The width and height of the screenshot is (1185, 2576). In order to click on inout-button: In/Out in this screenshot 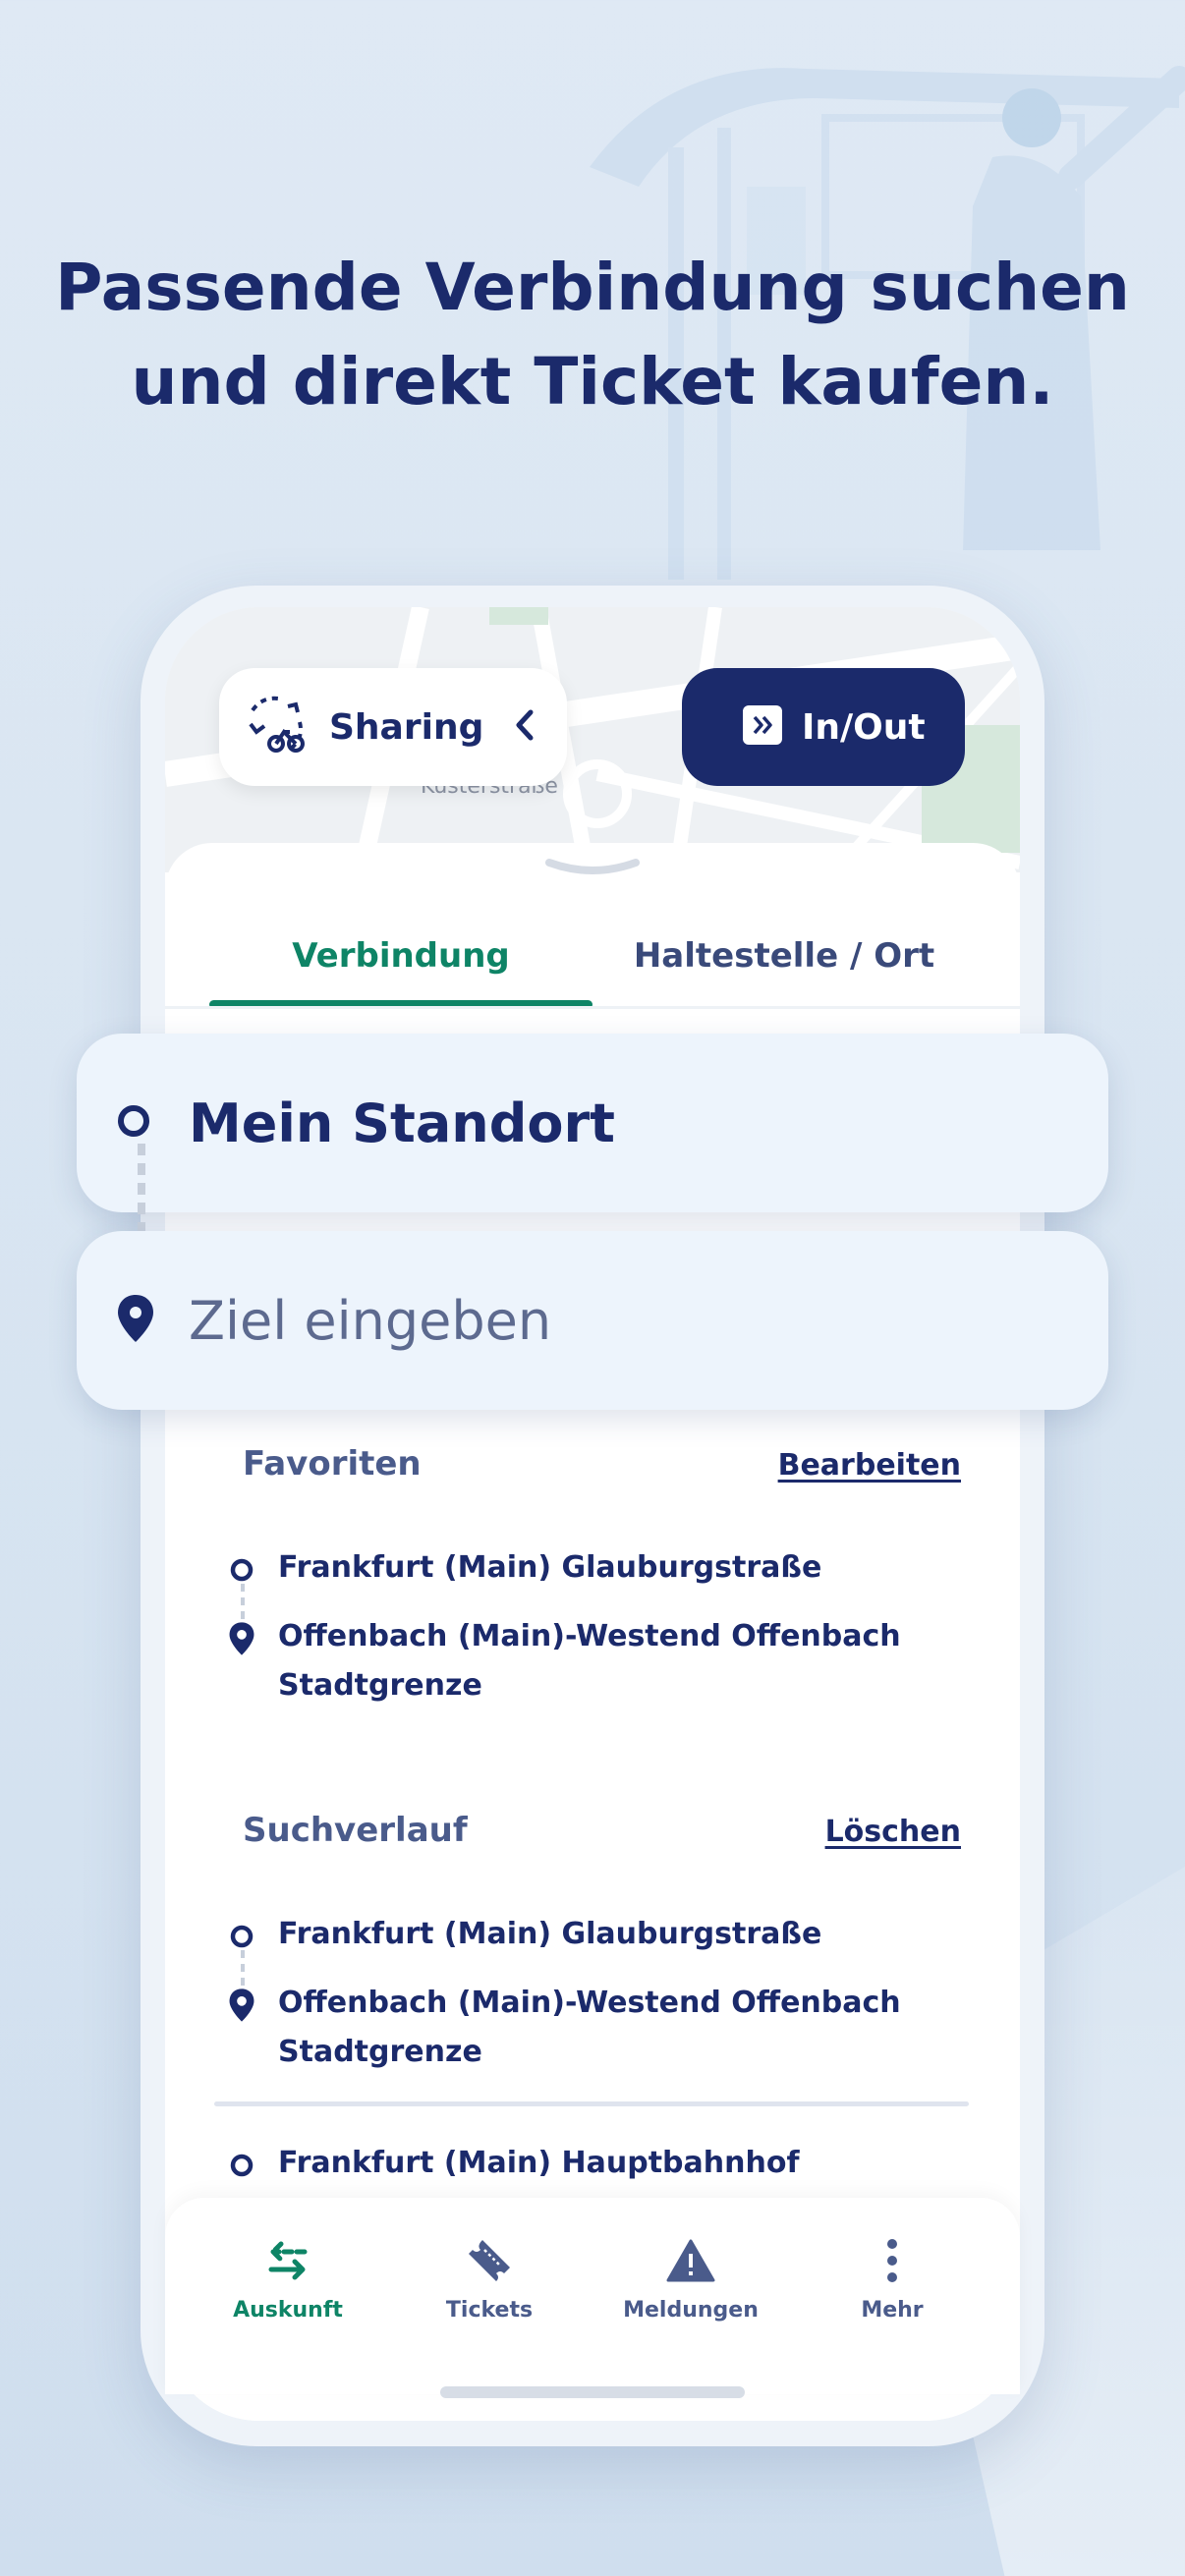, I will do `click(823, 727)`.